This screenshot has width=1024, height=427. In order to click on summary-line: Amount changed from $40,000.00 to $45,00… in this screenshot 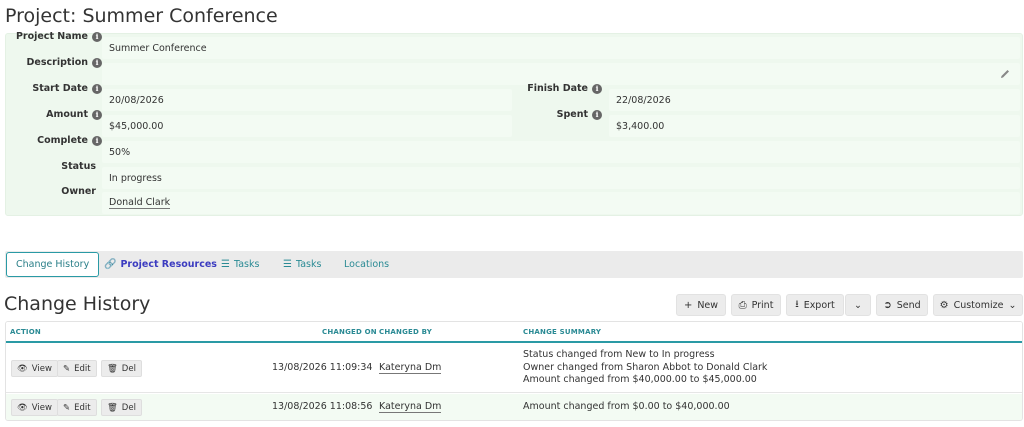, I will do `click(640, 380)`.